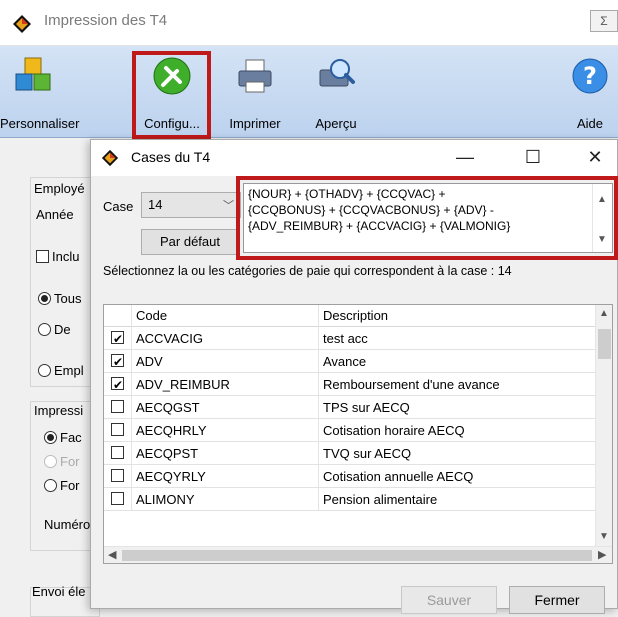  I want to click on horizontal-scroll-thumb, so click(357, 555).